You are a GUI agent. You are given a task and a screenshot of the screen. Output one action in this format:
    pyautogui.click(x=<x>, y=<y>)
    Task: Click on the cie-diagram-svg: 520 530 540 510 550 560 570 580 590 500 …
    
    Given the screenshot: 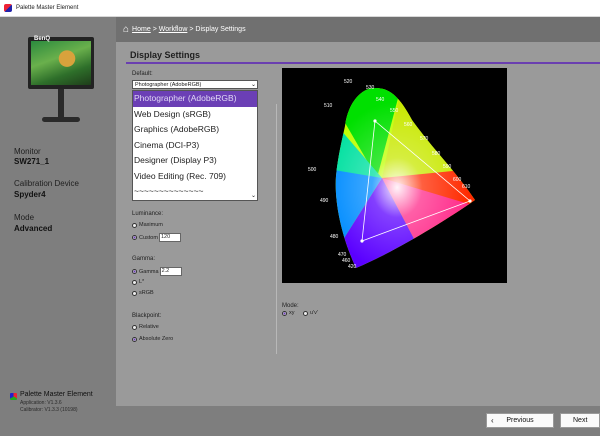 What is the action you would take?
    pyautogui.click(x=391, y=174)
    